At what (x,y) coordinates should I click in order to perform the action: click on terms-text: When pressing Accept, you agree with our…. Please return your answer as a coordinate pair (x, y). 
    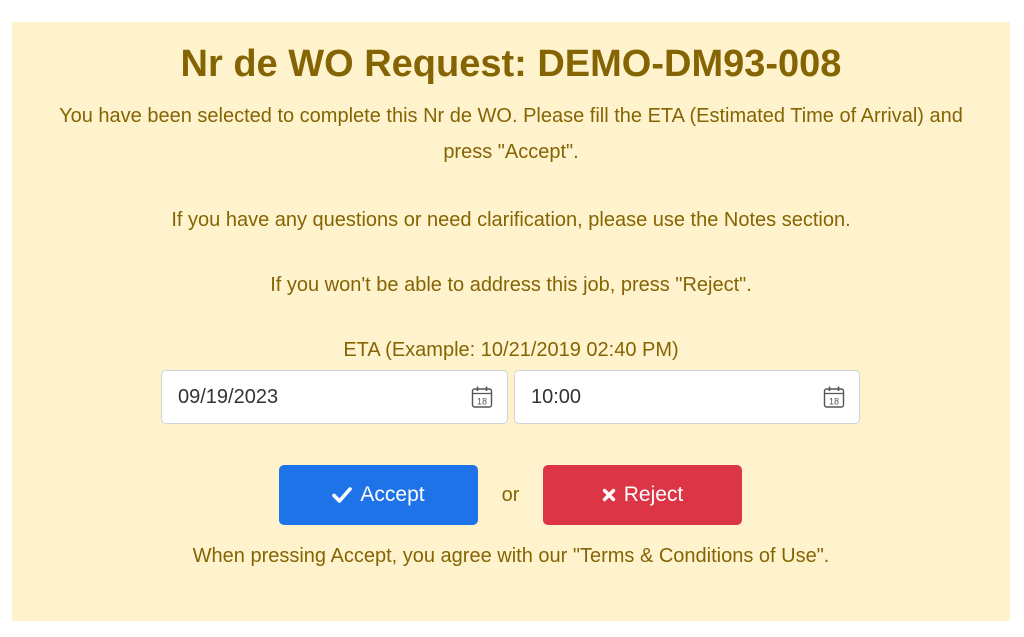
    Looking at the image, I should click on (511, 556).